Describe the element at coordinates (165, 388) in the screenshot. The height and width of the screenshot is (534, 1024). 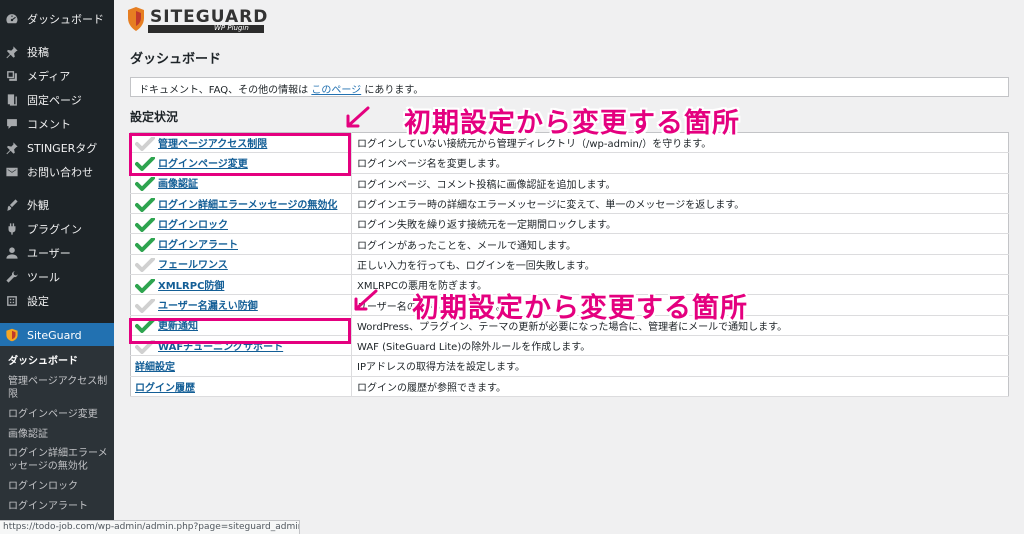
I see `feature-link: ログイン履歴` at that location.